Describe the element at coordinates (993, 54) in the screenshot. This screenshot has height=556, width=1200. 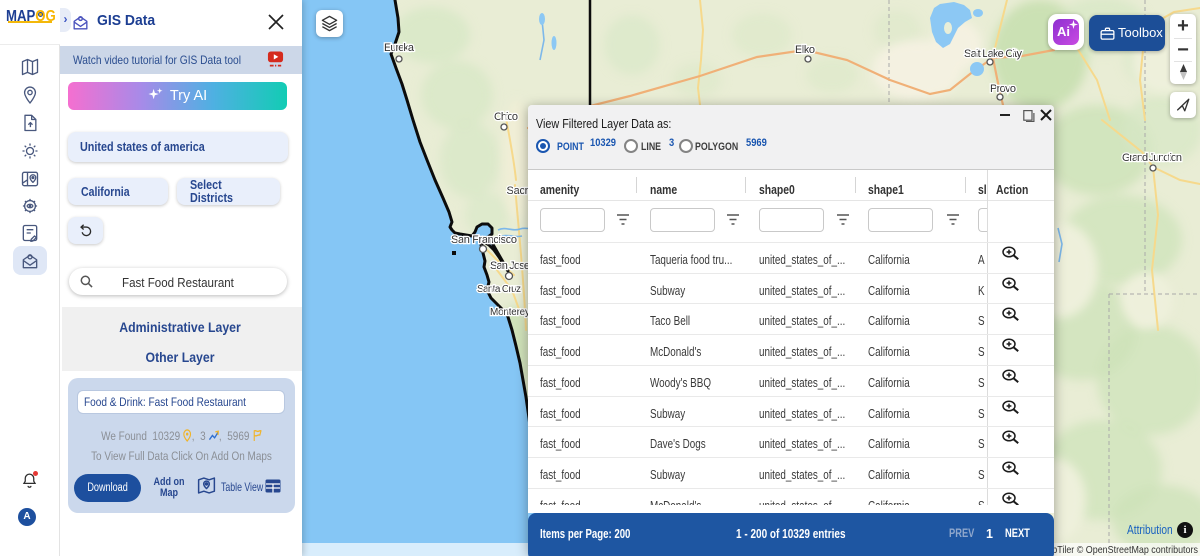
I see `svg-text: Salt Lake City` at that location.